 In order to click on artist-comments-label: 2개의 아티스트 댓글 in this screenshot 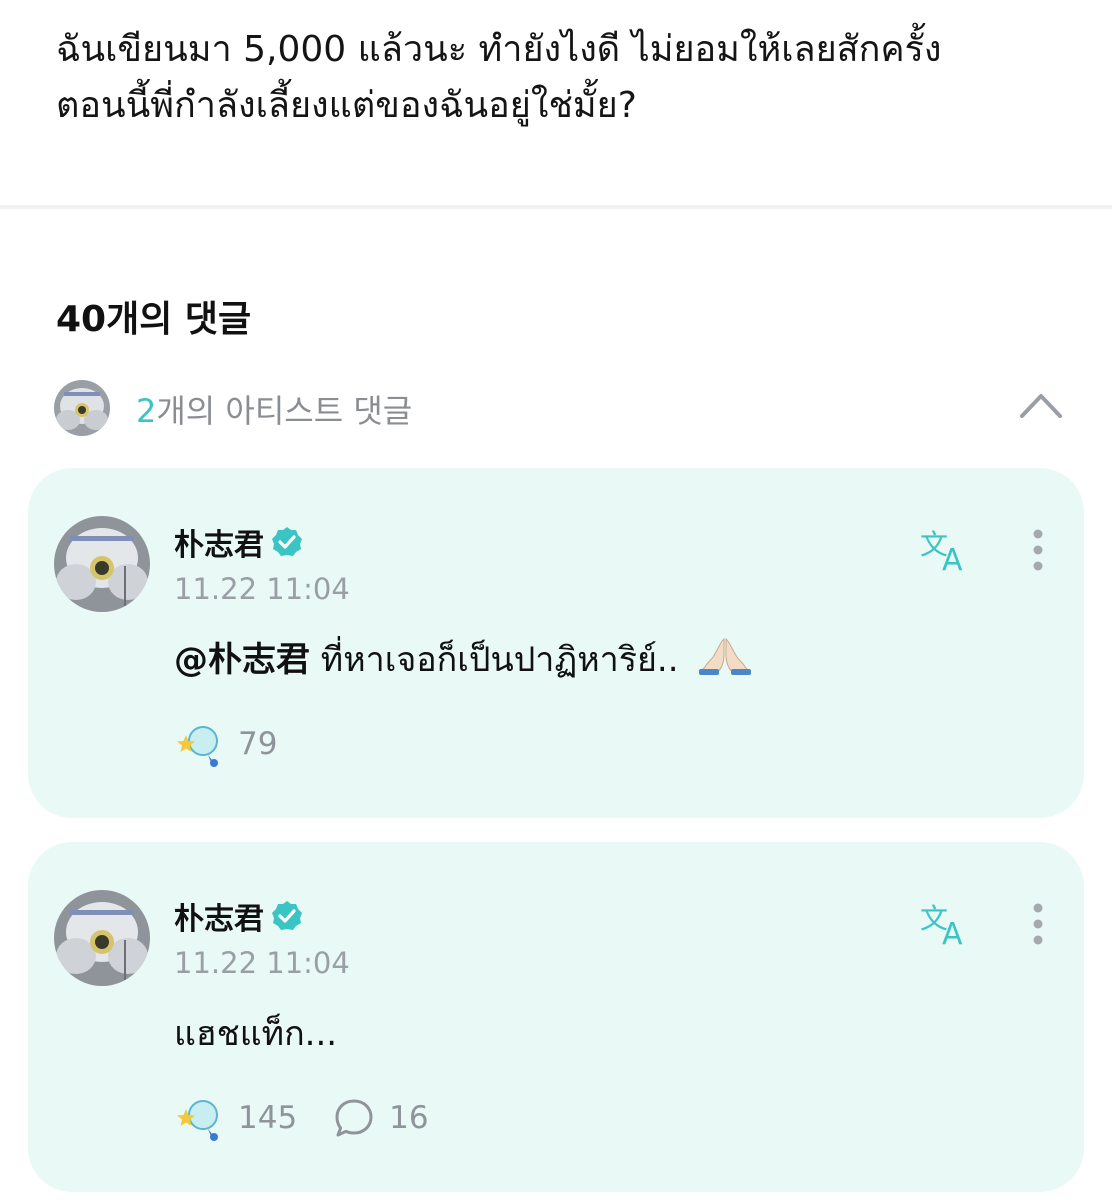, I will do `click(274, 409)`.